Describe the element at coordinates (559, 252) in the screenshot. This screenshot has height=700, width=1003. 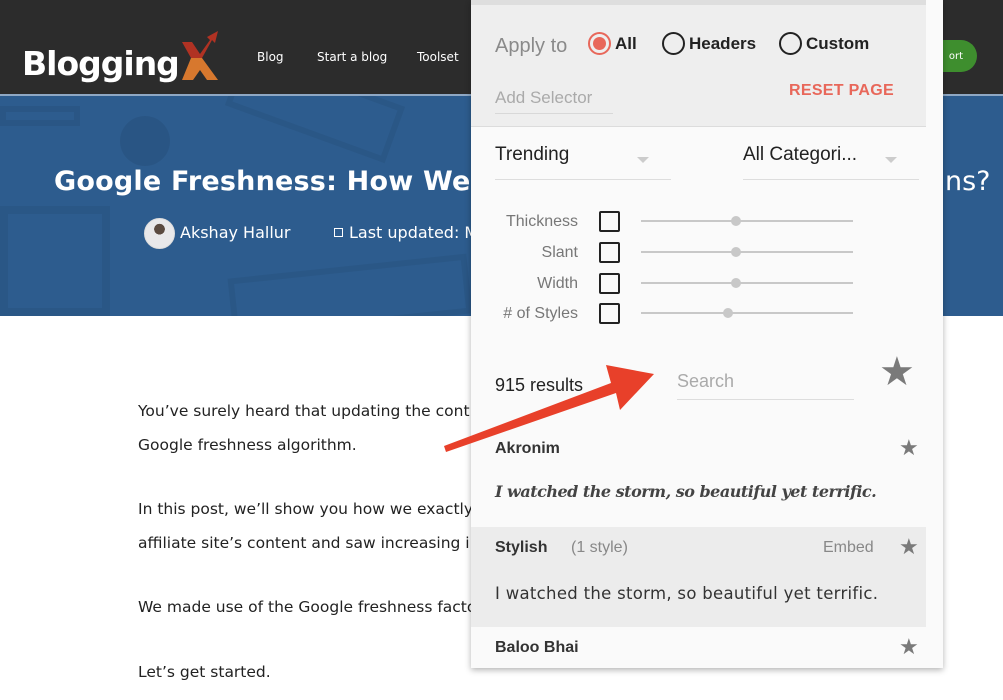
I see `filter-label: Slant` at that location.